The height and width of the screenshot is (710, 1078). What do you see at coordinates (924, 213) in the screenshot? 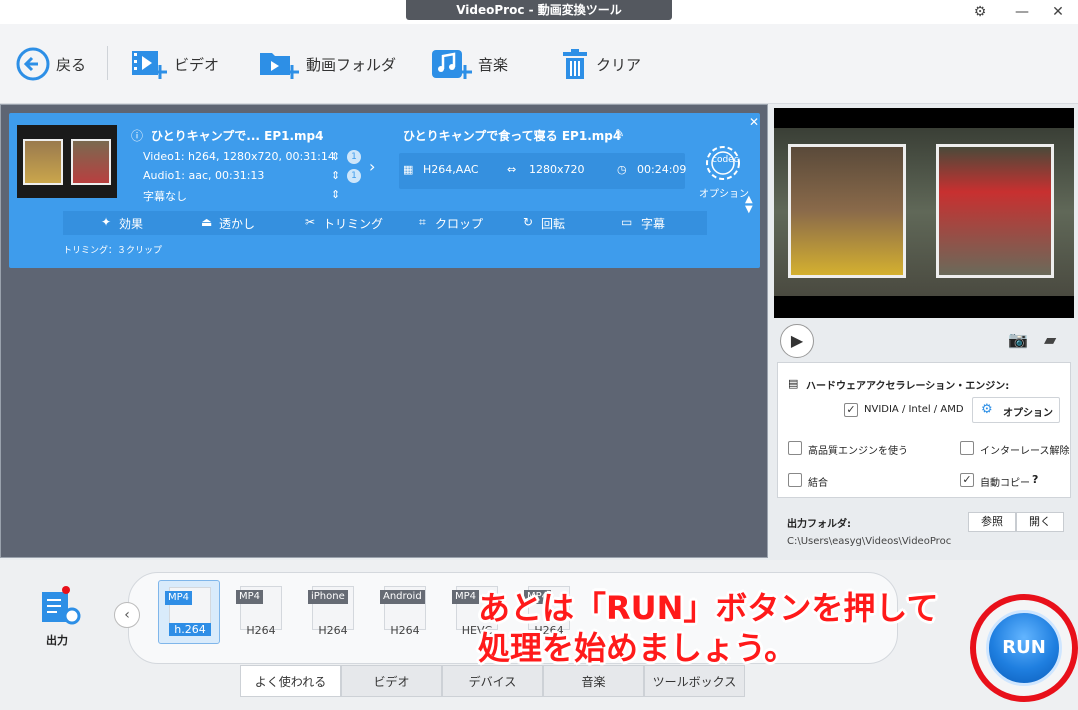
I see `video-preview` at bounding box center [924, 213].